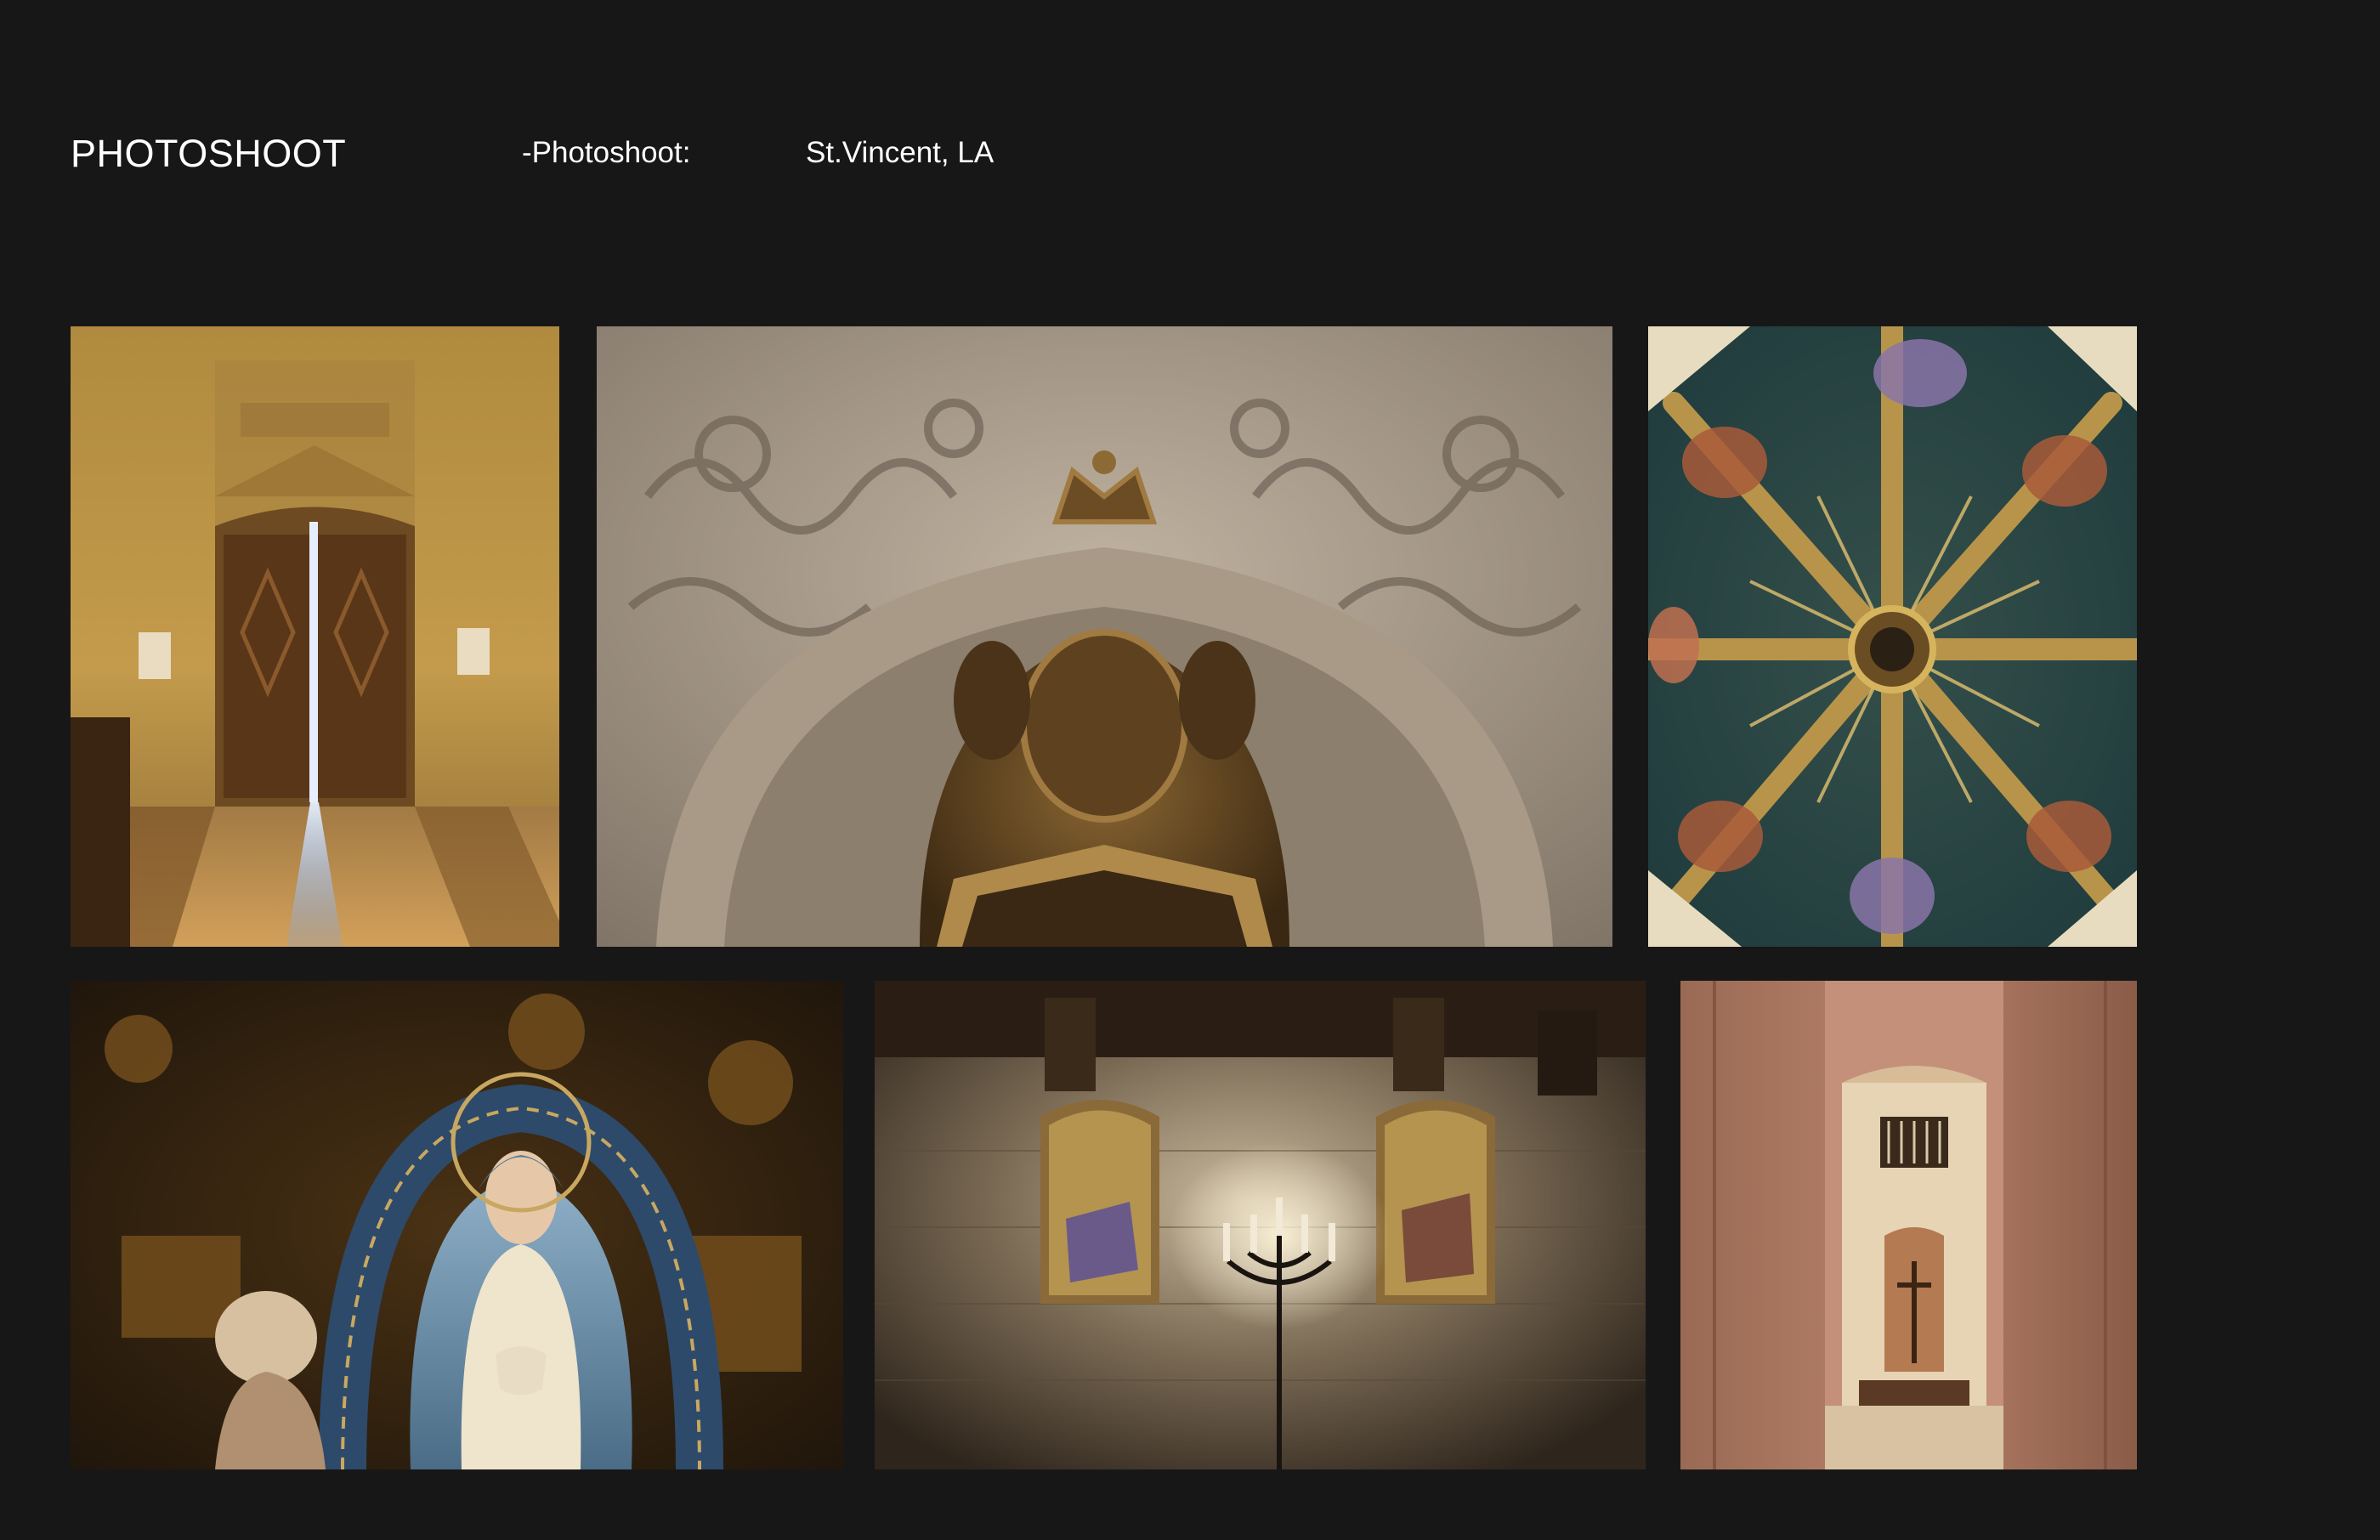 The height and width of the screenshot is (1540, 2380). What do you see at coordinates (900, 153) in the screenshot?
I see `photoshoot-location: St.Vincent, LA` at bounding box center [900, 153].